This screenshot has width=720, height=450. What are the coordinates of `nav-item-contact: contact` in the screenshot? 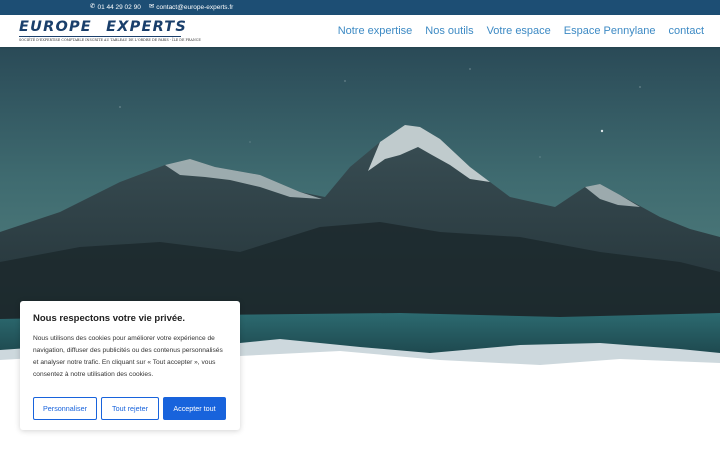 It's located at (686, 31).